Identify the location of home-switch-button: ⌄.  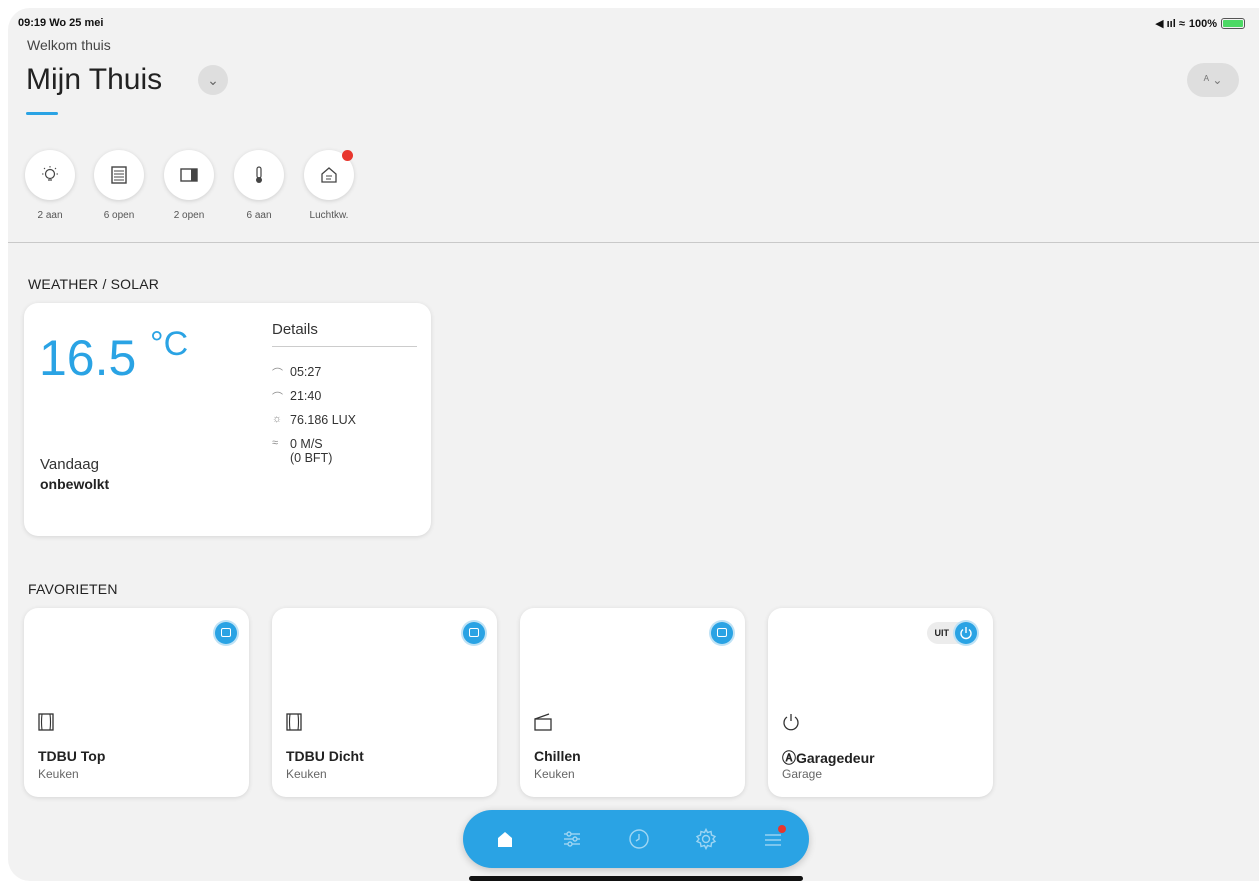
(213, 80).